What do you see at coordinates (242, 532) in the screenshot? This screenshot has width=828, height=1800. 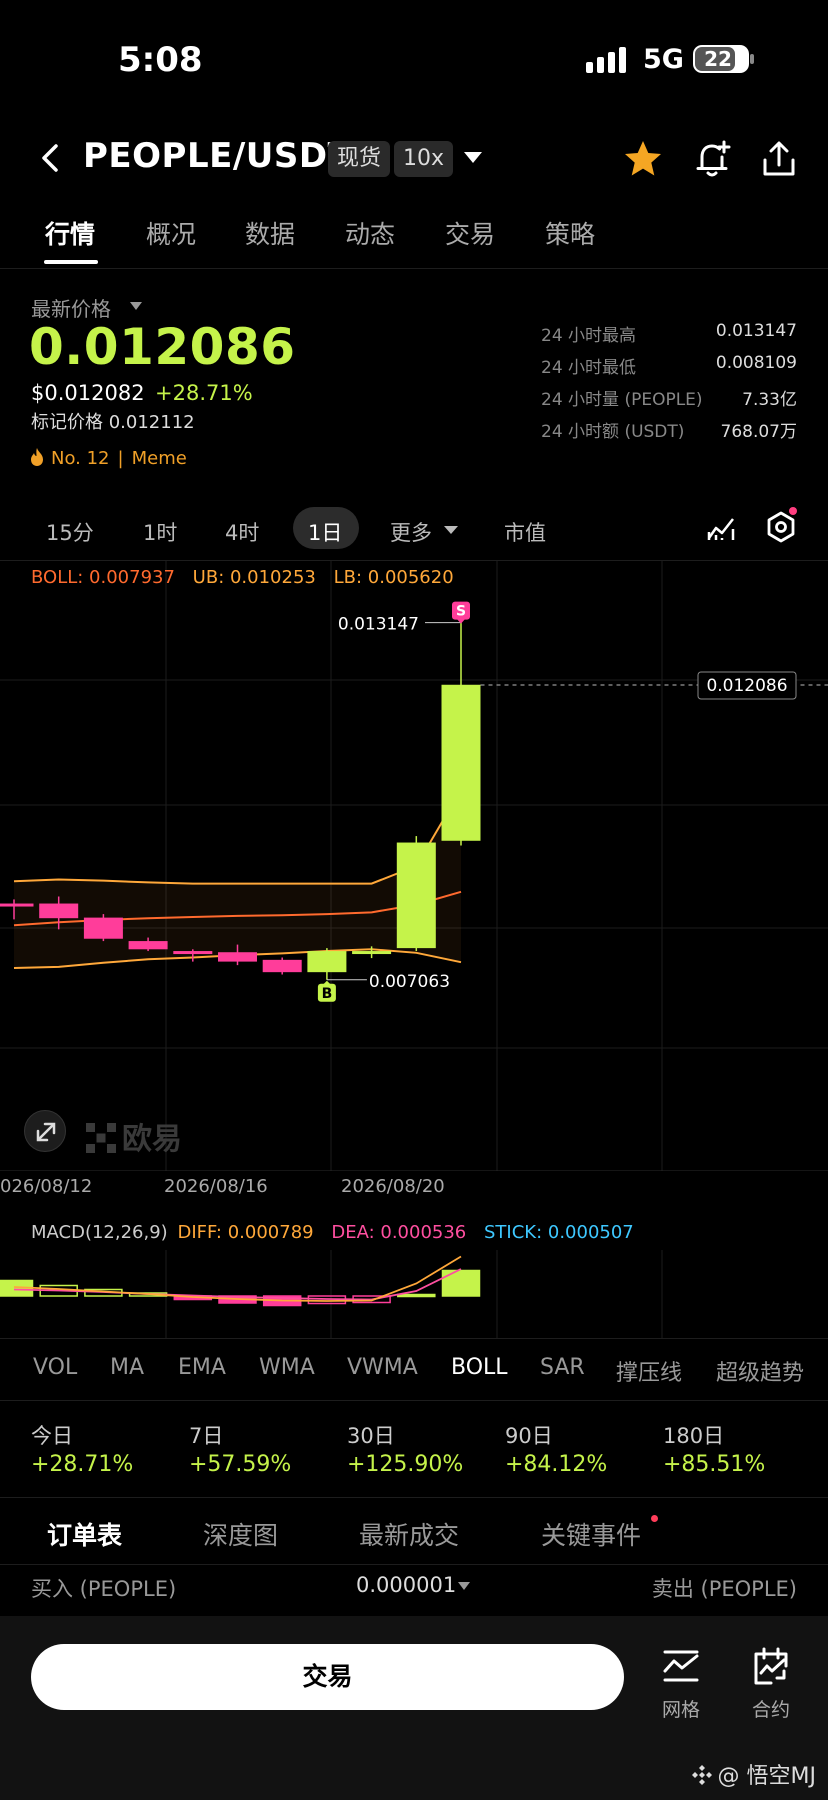 I see `interval-4h: 4时` at bounding box center [242, 532].